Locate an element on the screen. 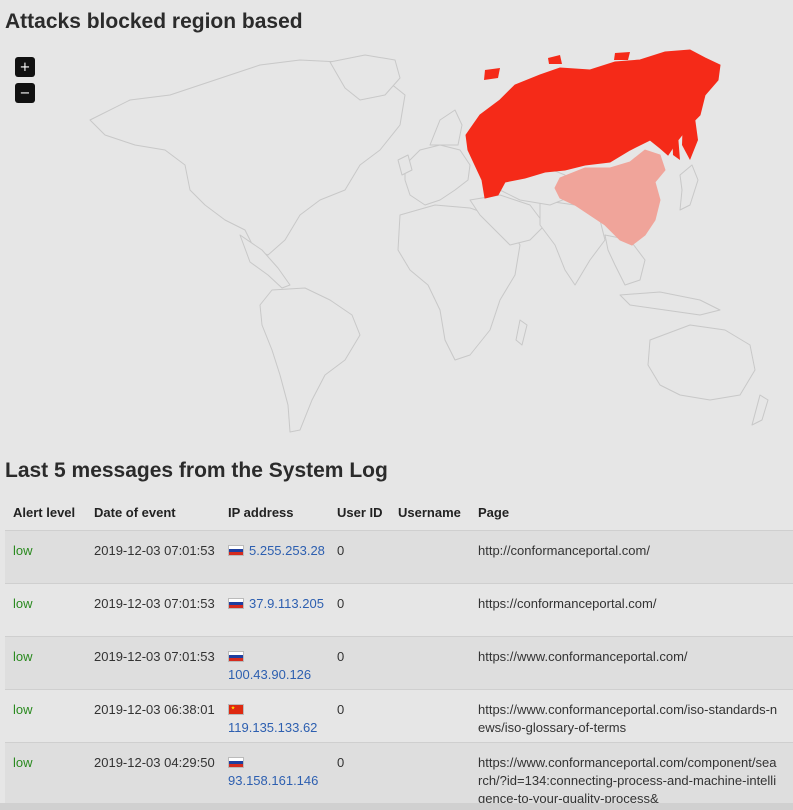  column-header-alert-level: Alert level is located at coordinates (45, 514).